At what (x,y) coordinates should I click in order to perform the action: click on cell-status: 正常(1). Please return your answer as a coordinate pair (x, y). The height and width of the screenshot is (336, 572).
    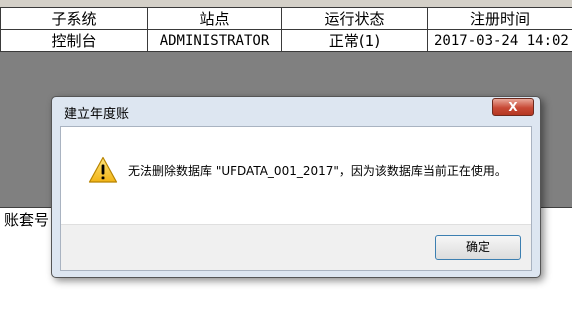
    Looking at the image, I should click on (354, 40).